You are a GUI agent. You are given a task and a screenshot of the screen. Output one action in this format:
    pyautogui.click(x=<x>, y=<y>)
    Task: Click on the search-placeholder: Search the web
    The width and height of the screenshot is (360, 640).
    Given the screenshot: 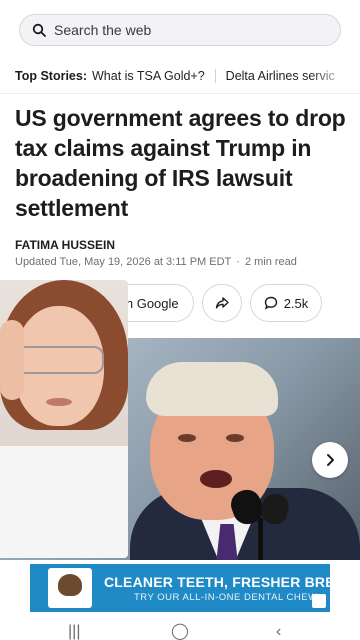 What is the action you would take?
    pyautogui.click(x=103, y=30)
    